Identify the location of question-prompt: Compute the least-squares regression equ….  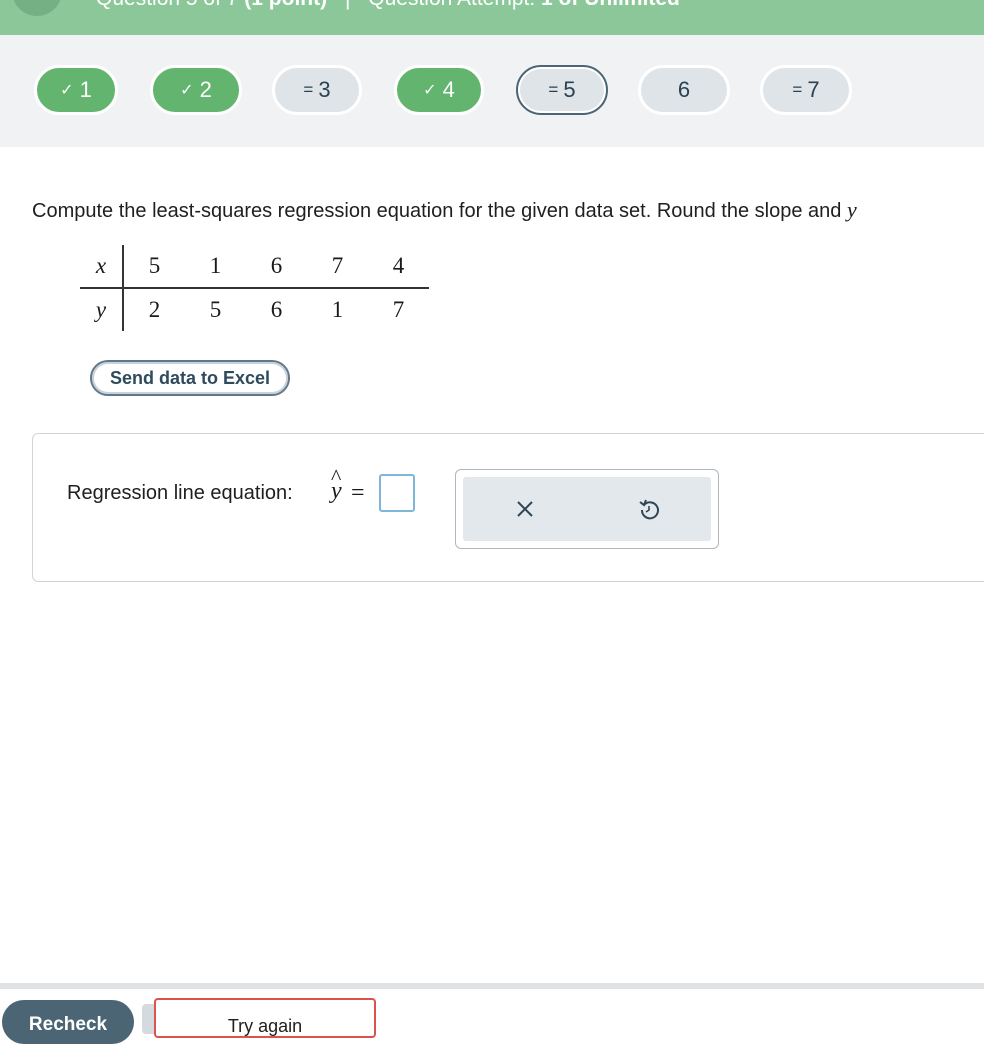
(444, 210).